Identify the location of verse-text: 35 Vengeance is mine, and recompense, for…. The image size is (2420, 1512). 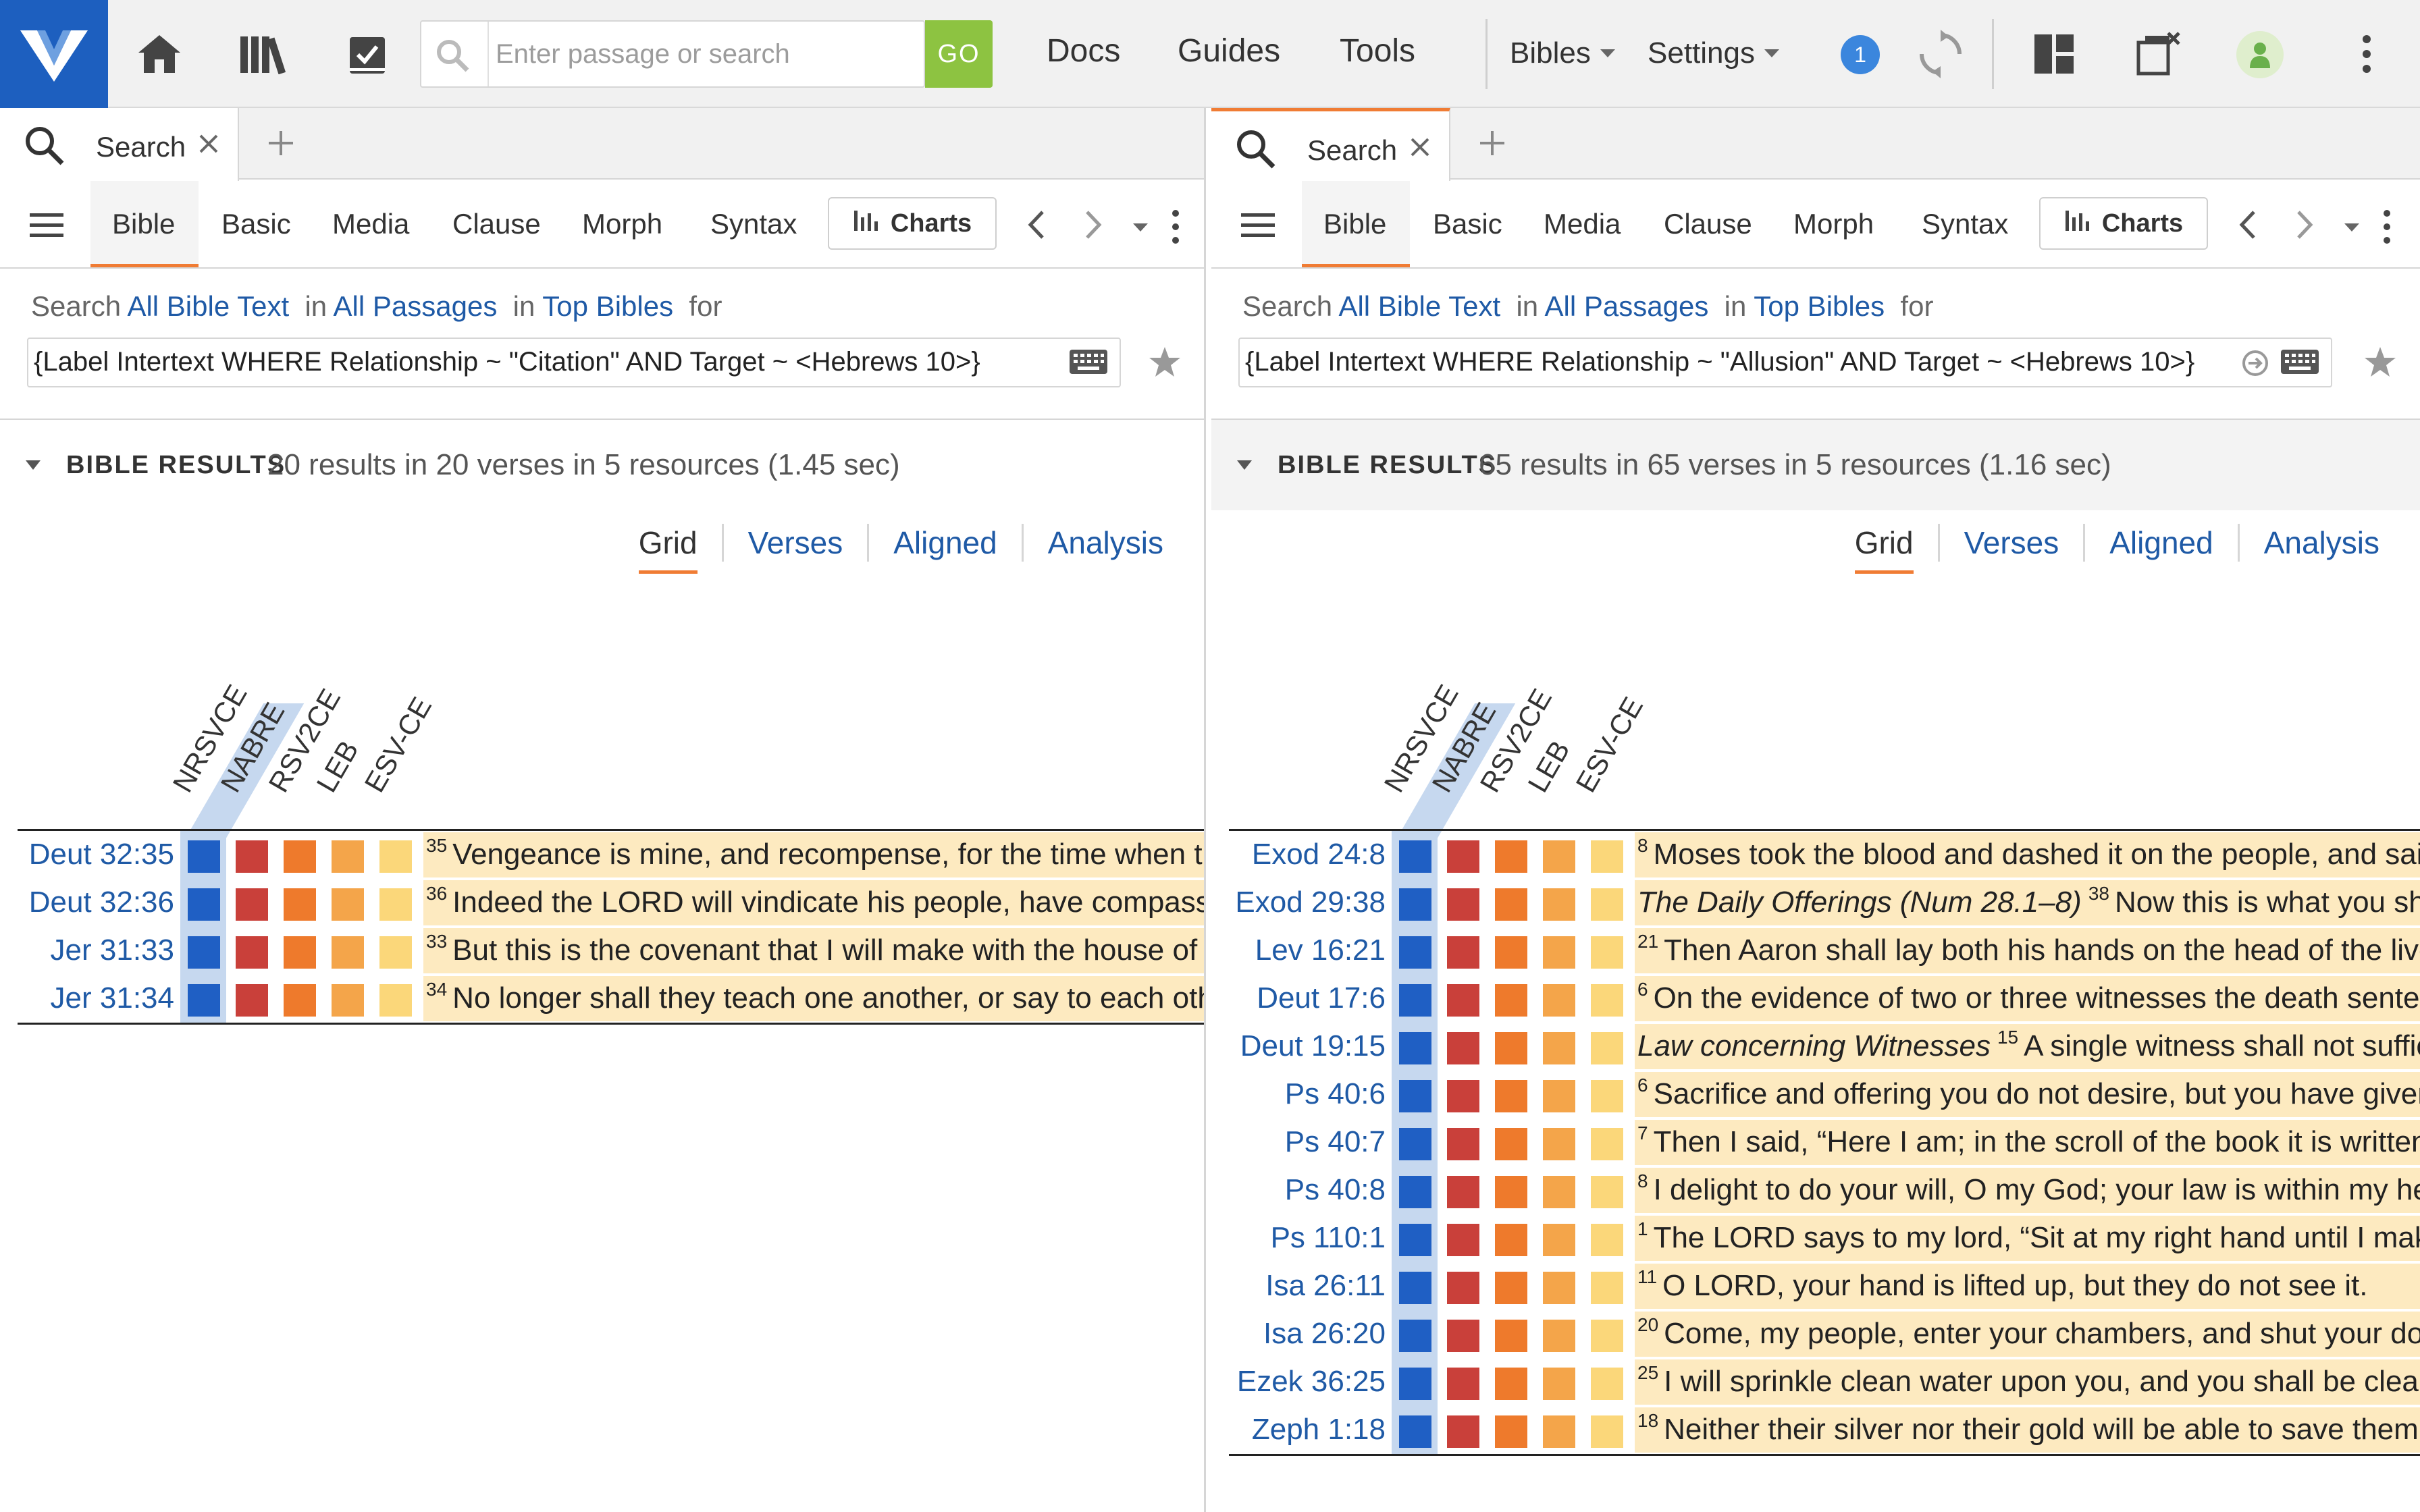
(813, 855).